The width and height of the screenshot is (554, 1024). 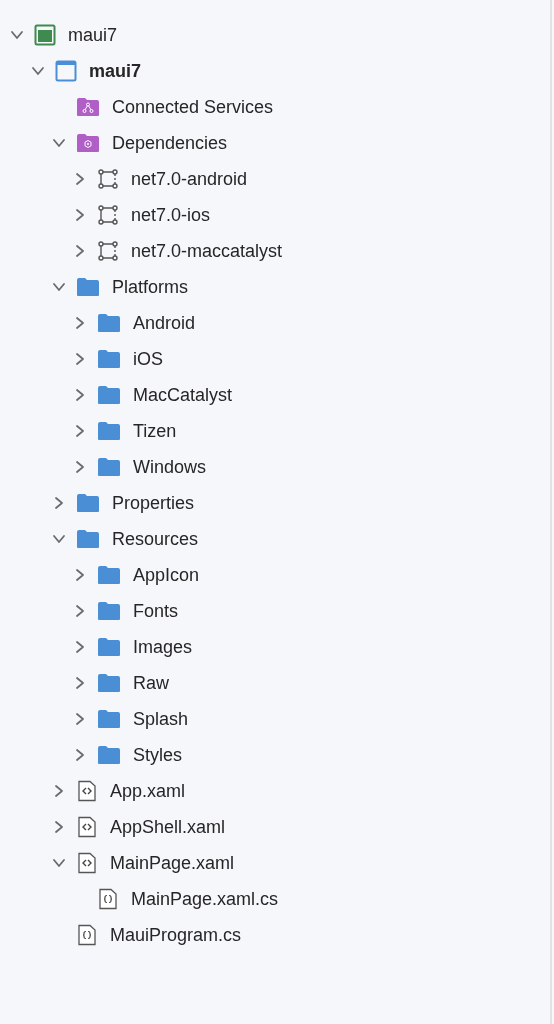 I want to click on tree-item-label: Tizen, so click(x=155, y=431).